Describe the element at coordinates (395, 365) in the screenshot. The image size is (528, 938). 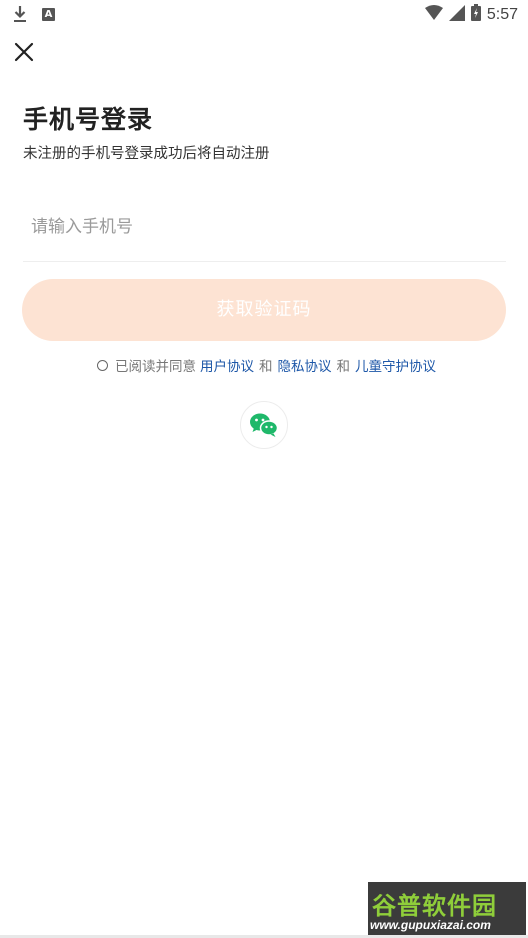
I see `child-protection-agreement-link: 儿童守护协议` at that location.